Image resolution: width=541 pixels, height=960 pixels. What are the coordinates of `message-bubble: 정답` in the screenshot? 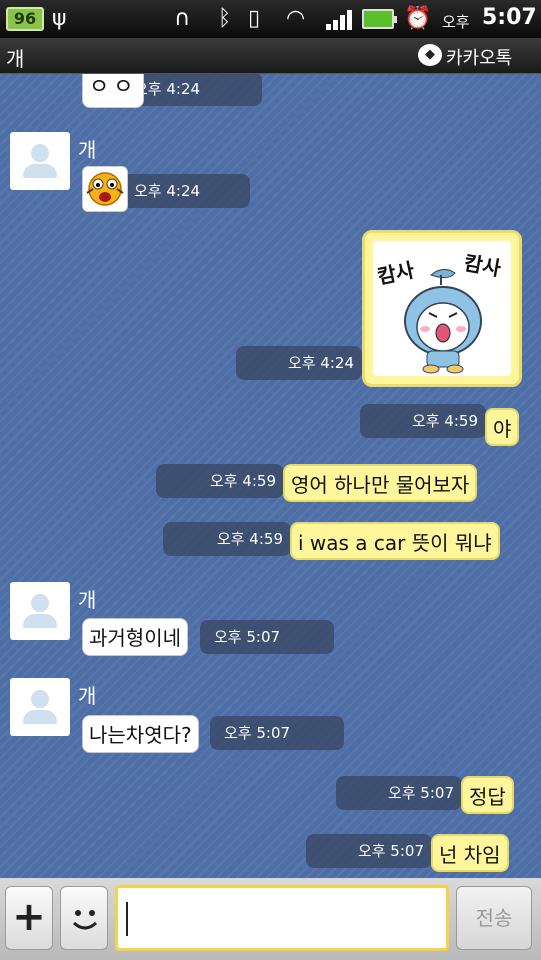 It's located at (487, 795).